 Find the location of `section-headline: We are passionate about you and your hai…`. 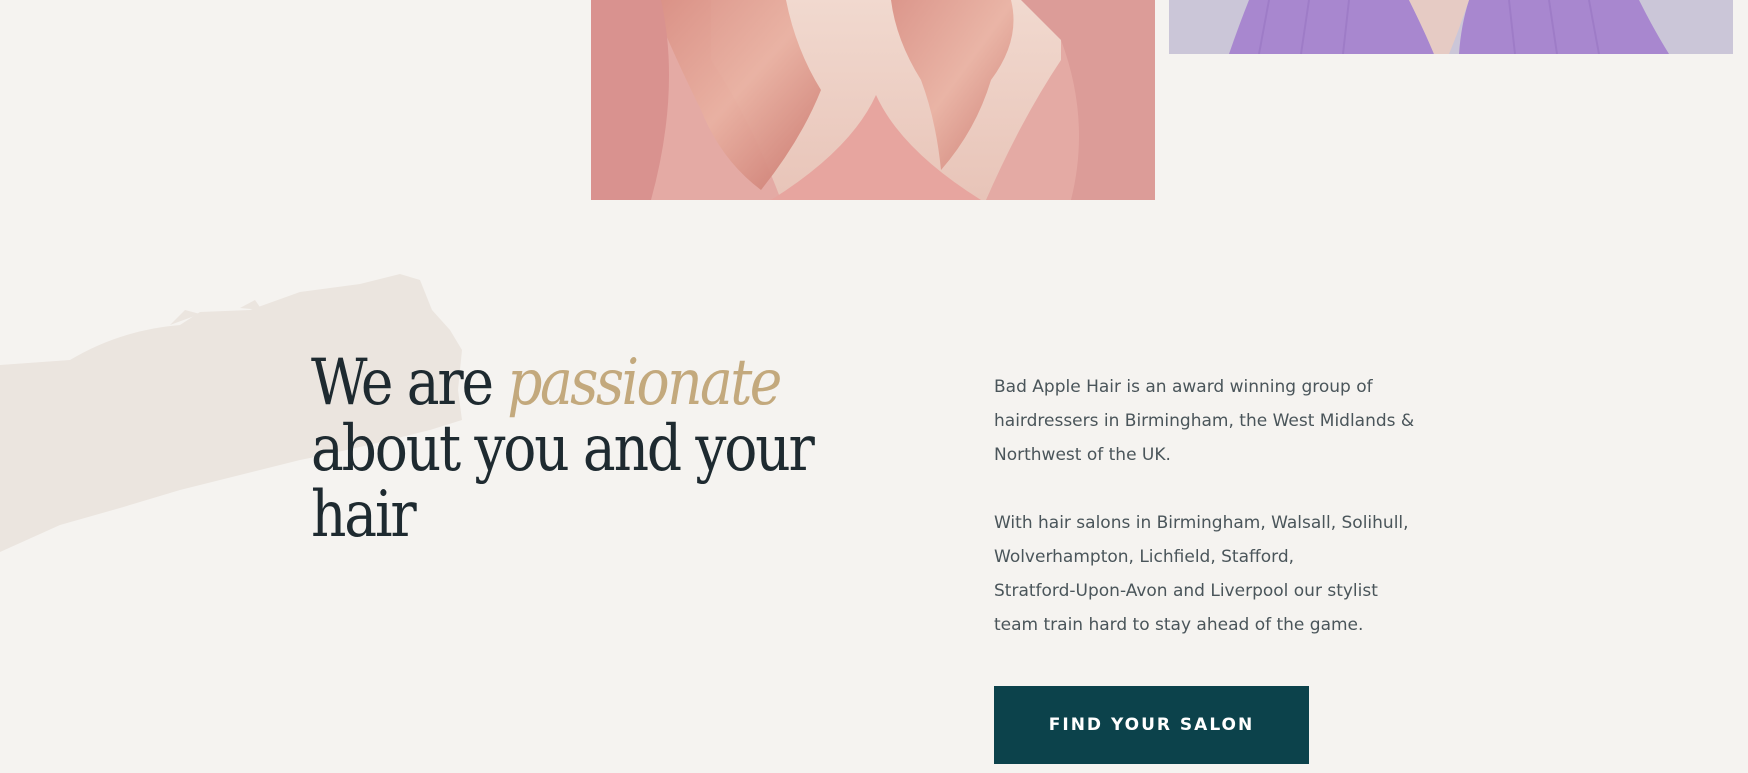

section-headline: We are passionate about you and your hai… is located at coordinates (569, 449).